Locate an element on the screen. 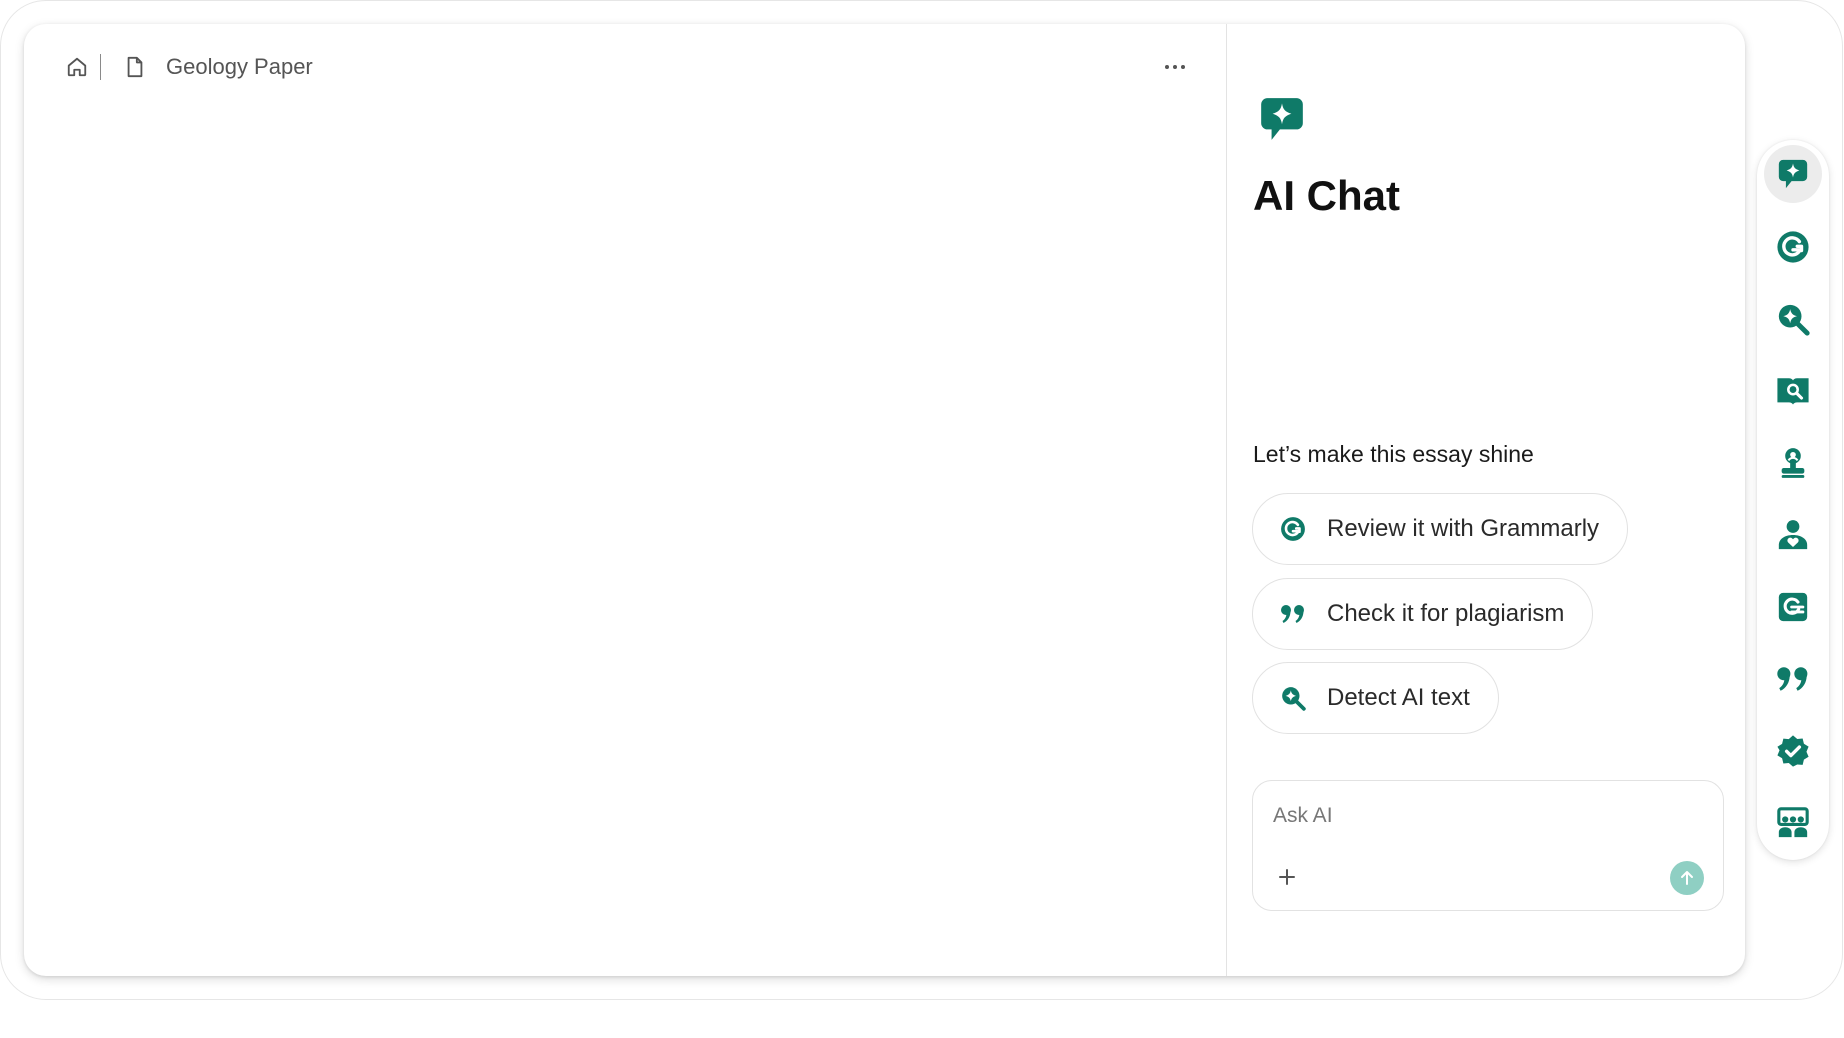  rail-item-plagiarism-checker is located at coordinates (1793, 391).